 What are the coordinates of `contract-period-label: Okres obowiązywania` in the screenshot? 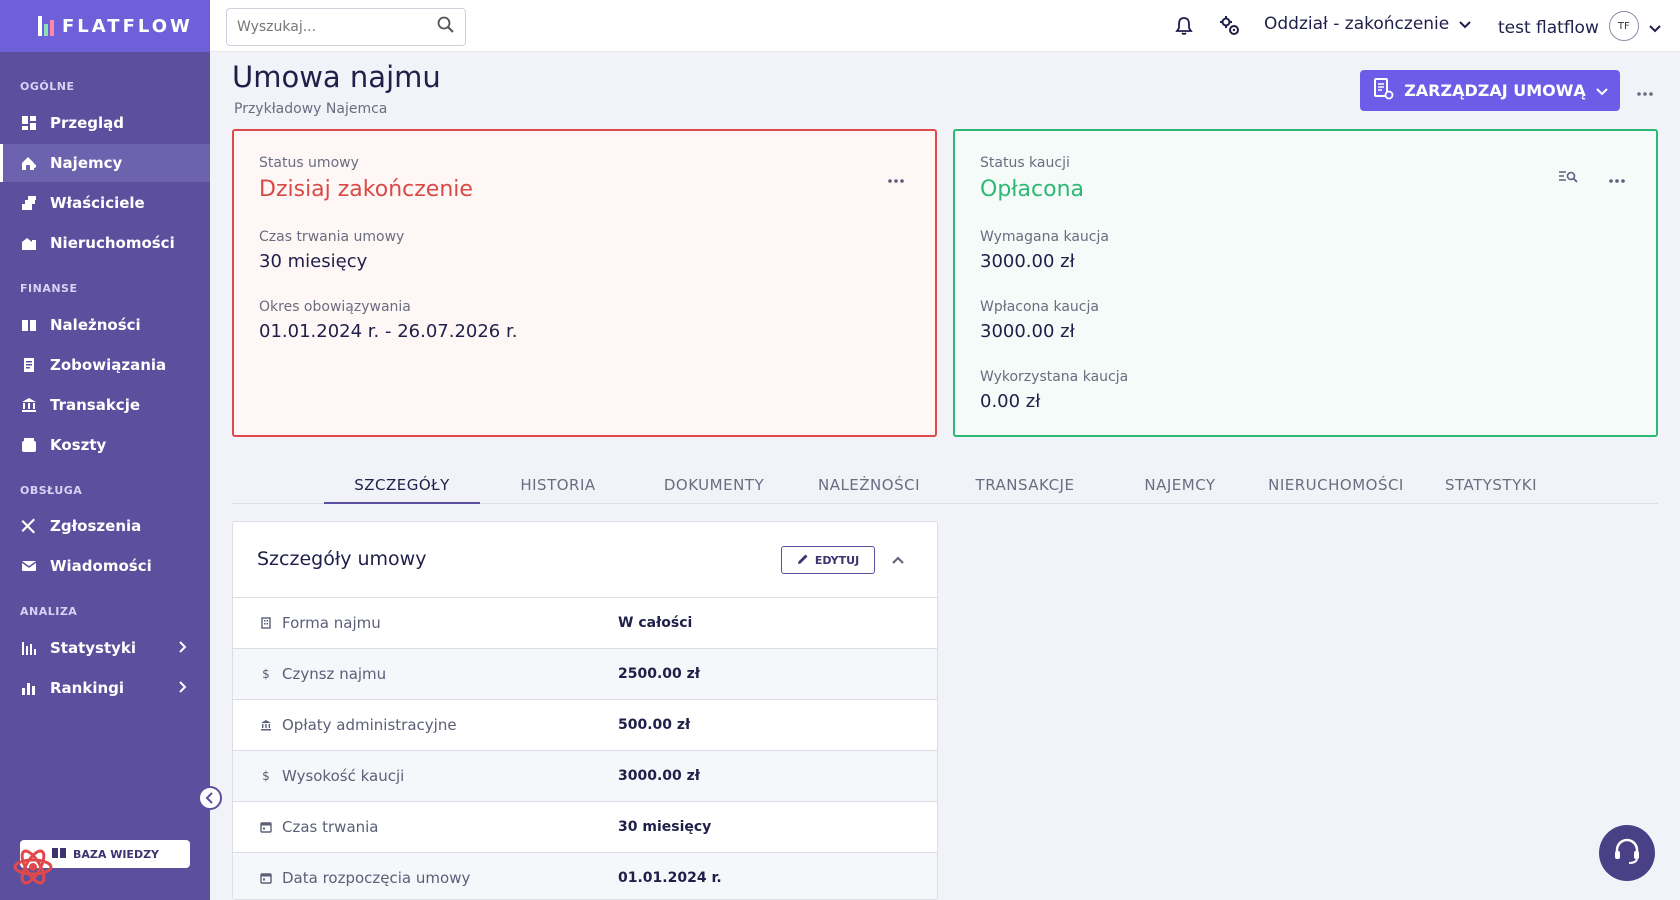 It's located at (335, 307).